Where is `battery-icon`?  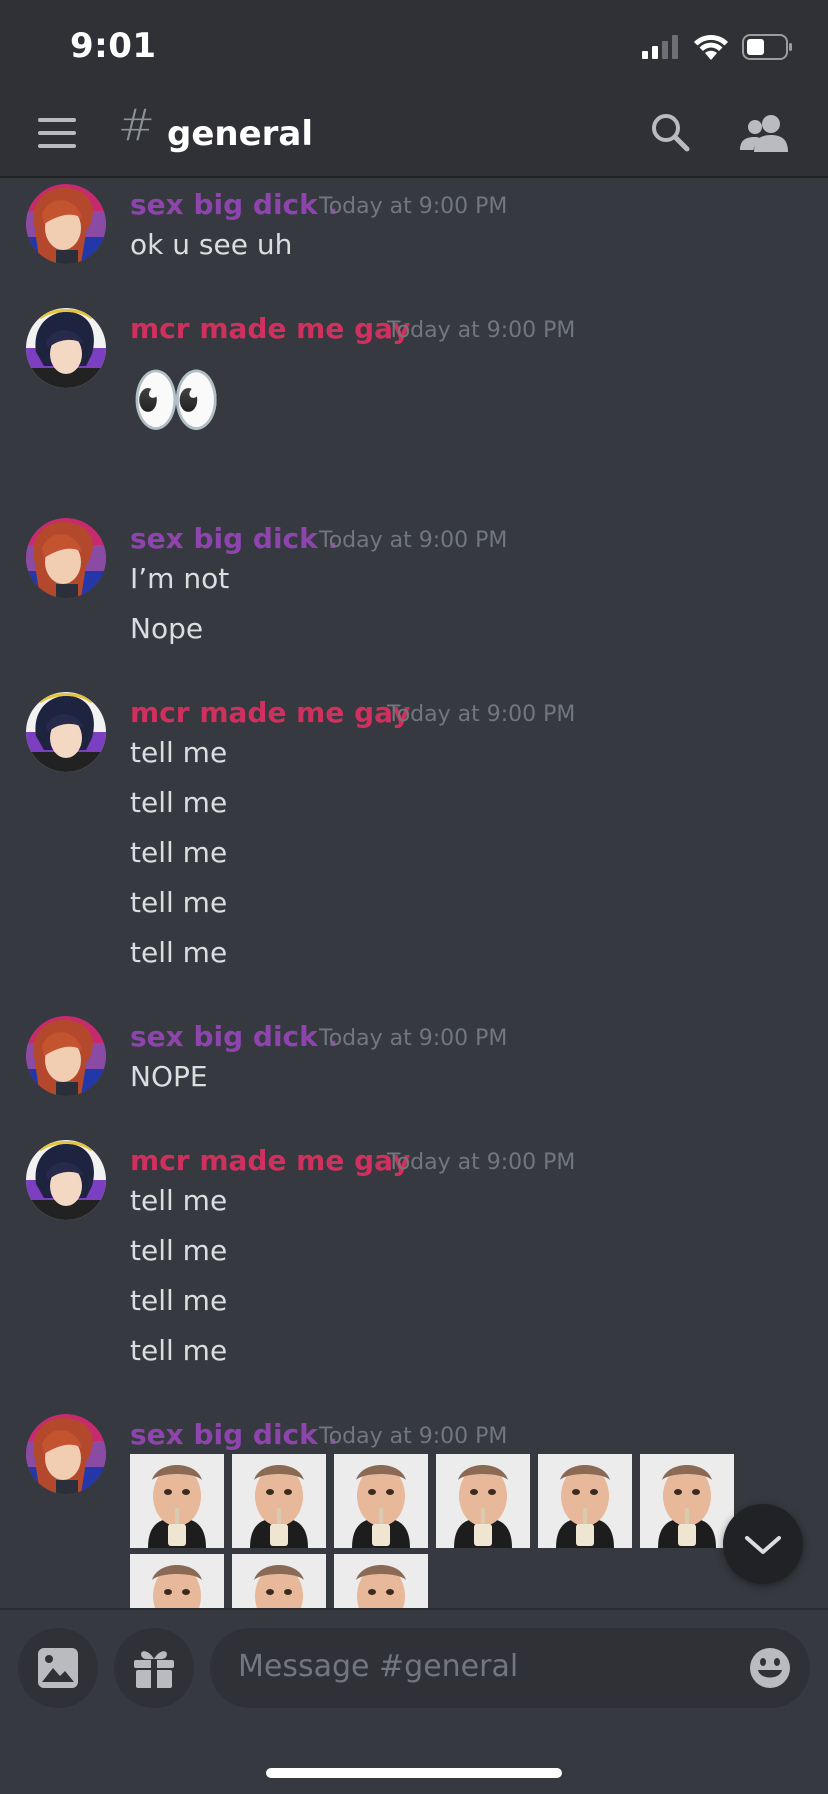 battery-icon is located at coordinates (767, 47).